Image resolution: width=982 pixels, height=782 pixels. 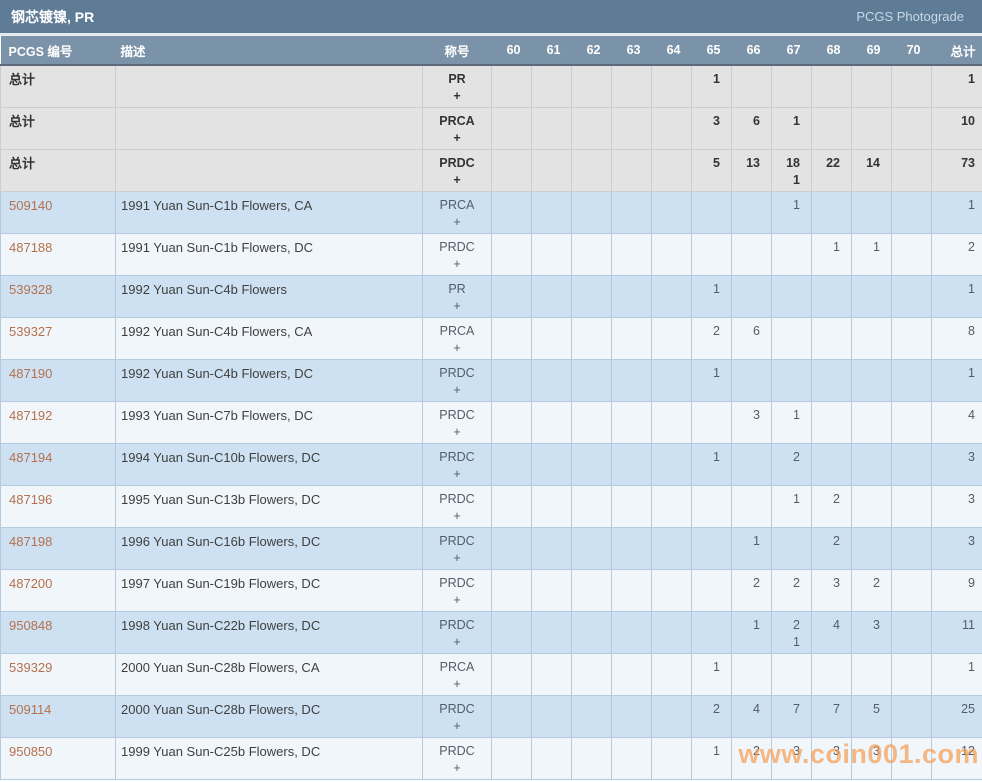 What do you see at coordinates (58, 422) in the screenshot?
I see `pcgs-no-cell: 487192` at bounding box center [58, 422].